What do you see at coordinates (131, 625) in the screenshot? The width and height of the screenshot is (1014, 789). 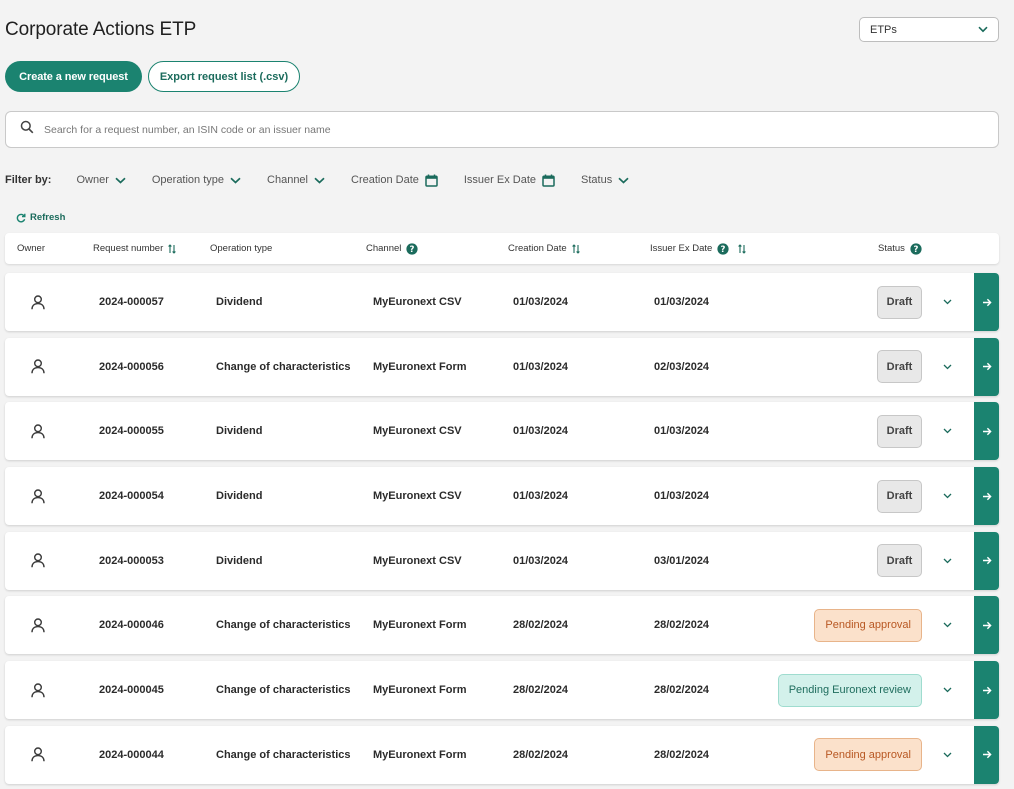 I see `request-number: 2024-000046` at bounding box center [131, 625].